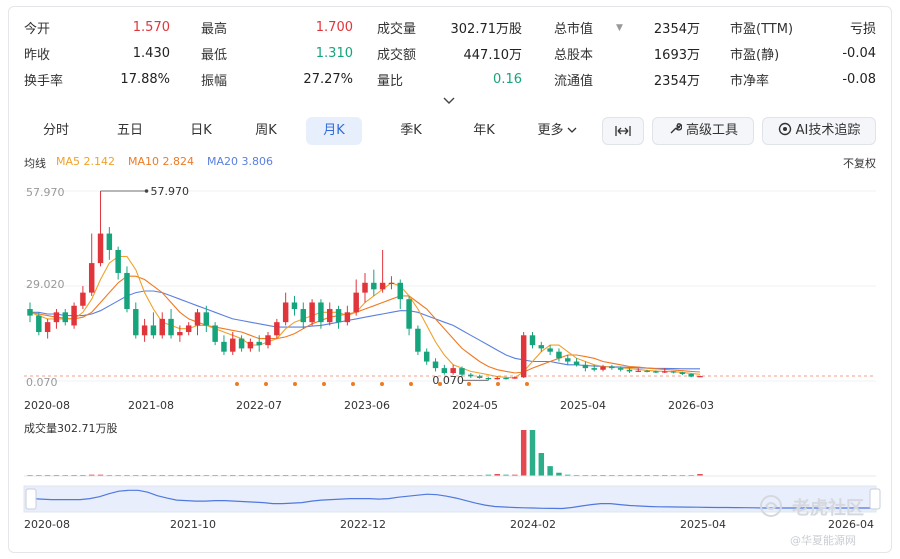  I want to click on volume-bar, so click(550, 471).